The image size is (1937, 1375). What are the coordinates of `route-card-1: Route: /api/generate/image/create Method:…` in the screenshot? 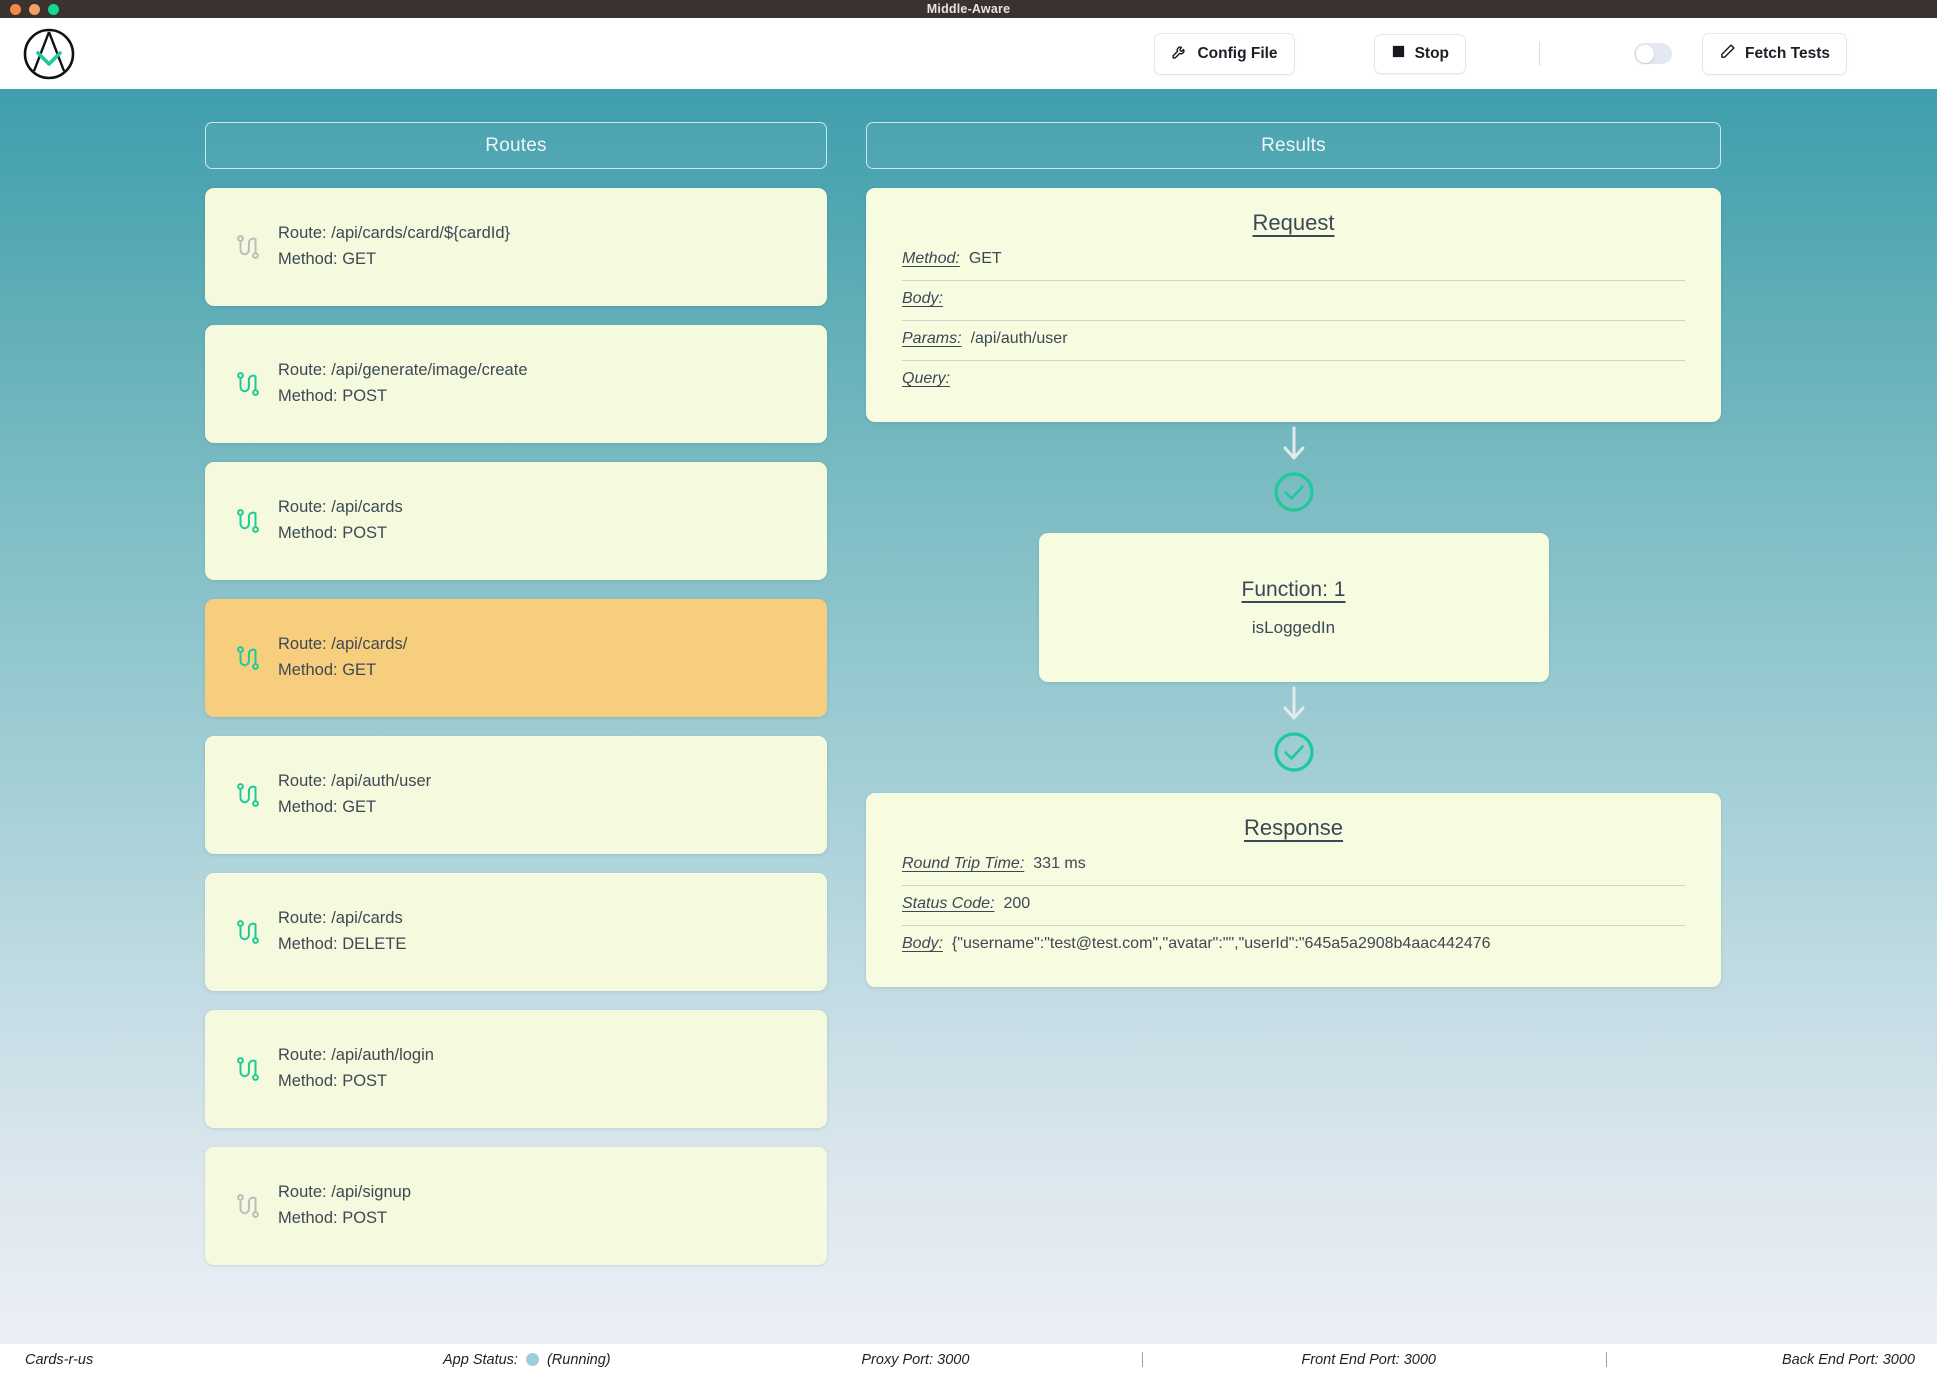 It's located at (516, 384).